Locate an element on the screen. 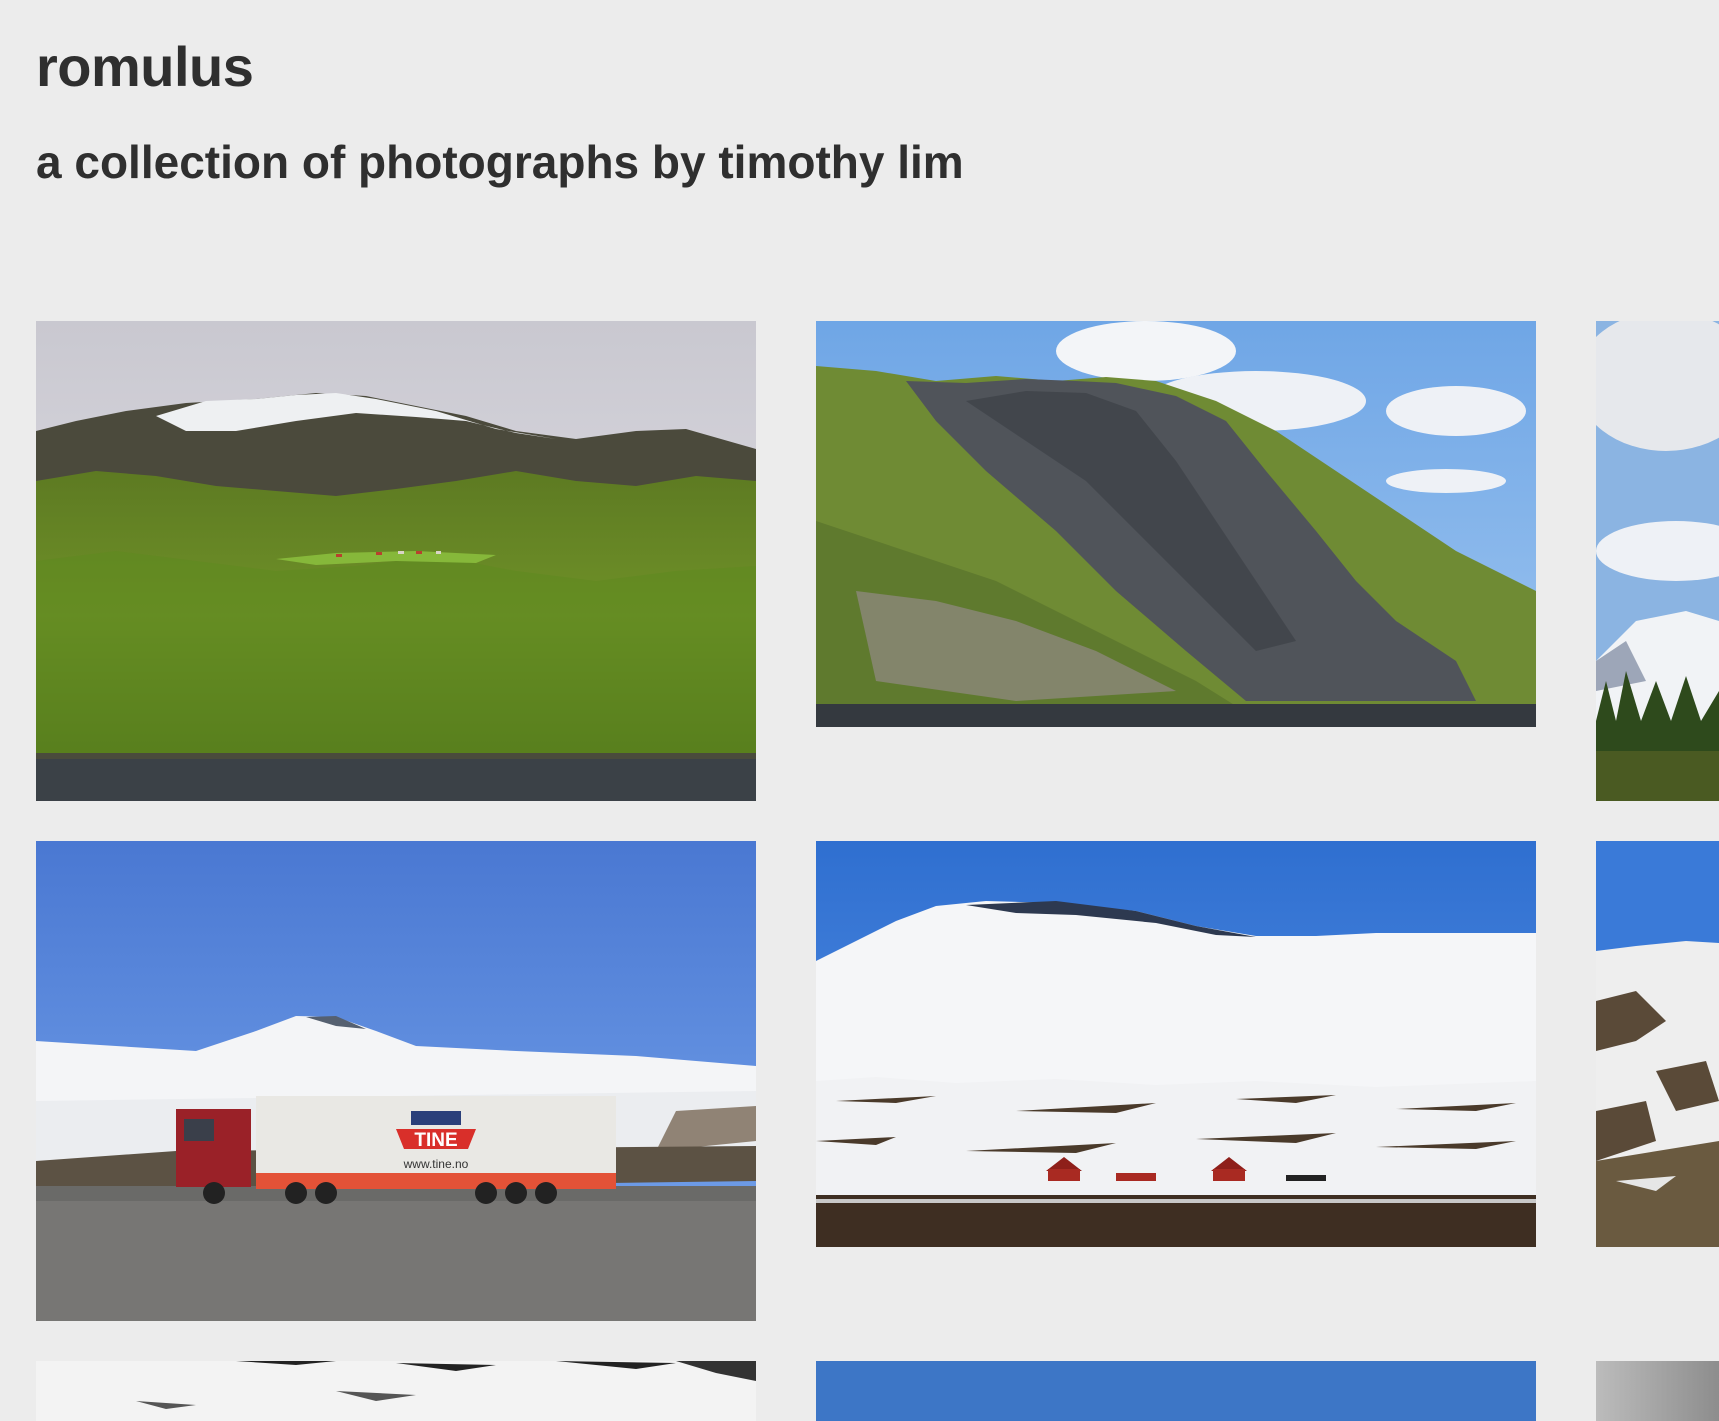 The image size is (1719, 1421). photo-grey-sky is located at coordinates (1657, 1391).